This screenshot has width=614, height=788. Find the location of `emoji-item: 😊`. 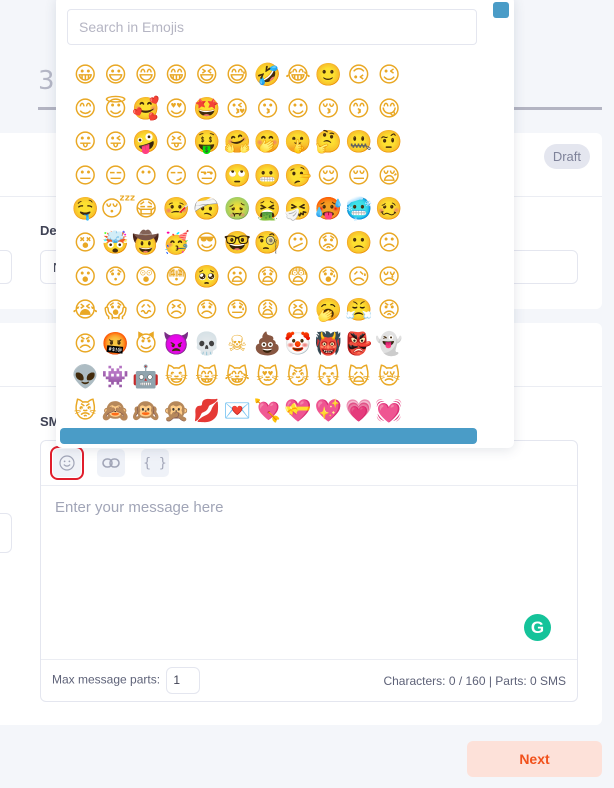

emoji-item: 😊 is located at coordinates (85, 110).